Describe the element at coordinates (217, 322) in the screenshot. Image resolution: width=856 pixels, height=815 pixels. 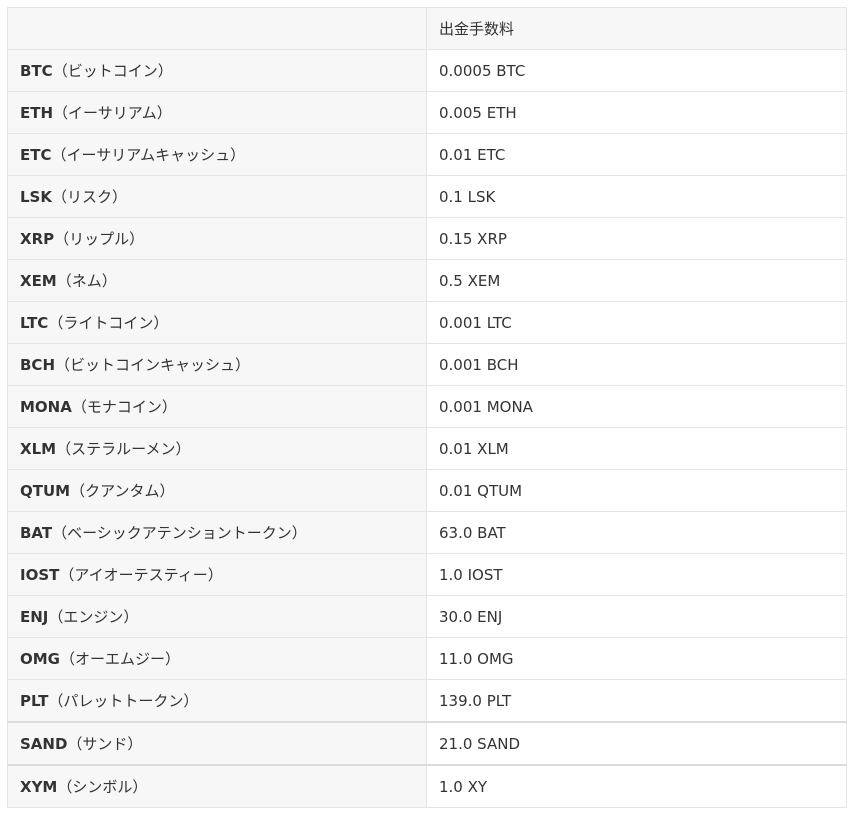
I see `currency-cell: LTC（ライトコイン）` at that location.